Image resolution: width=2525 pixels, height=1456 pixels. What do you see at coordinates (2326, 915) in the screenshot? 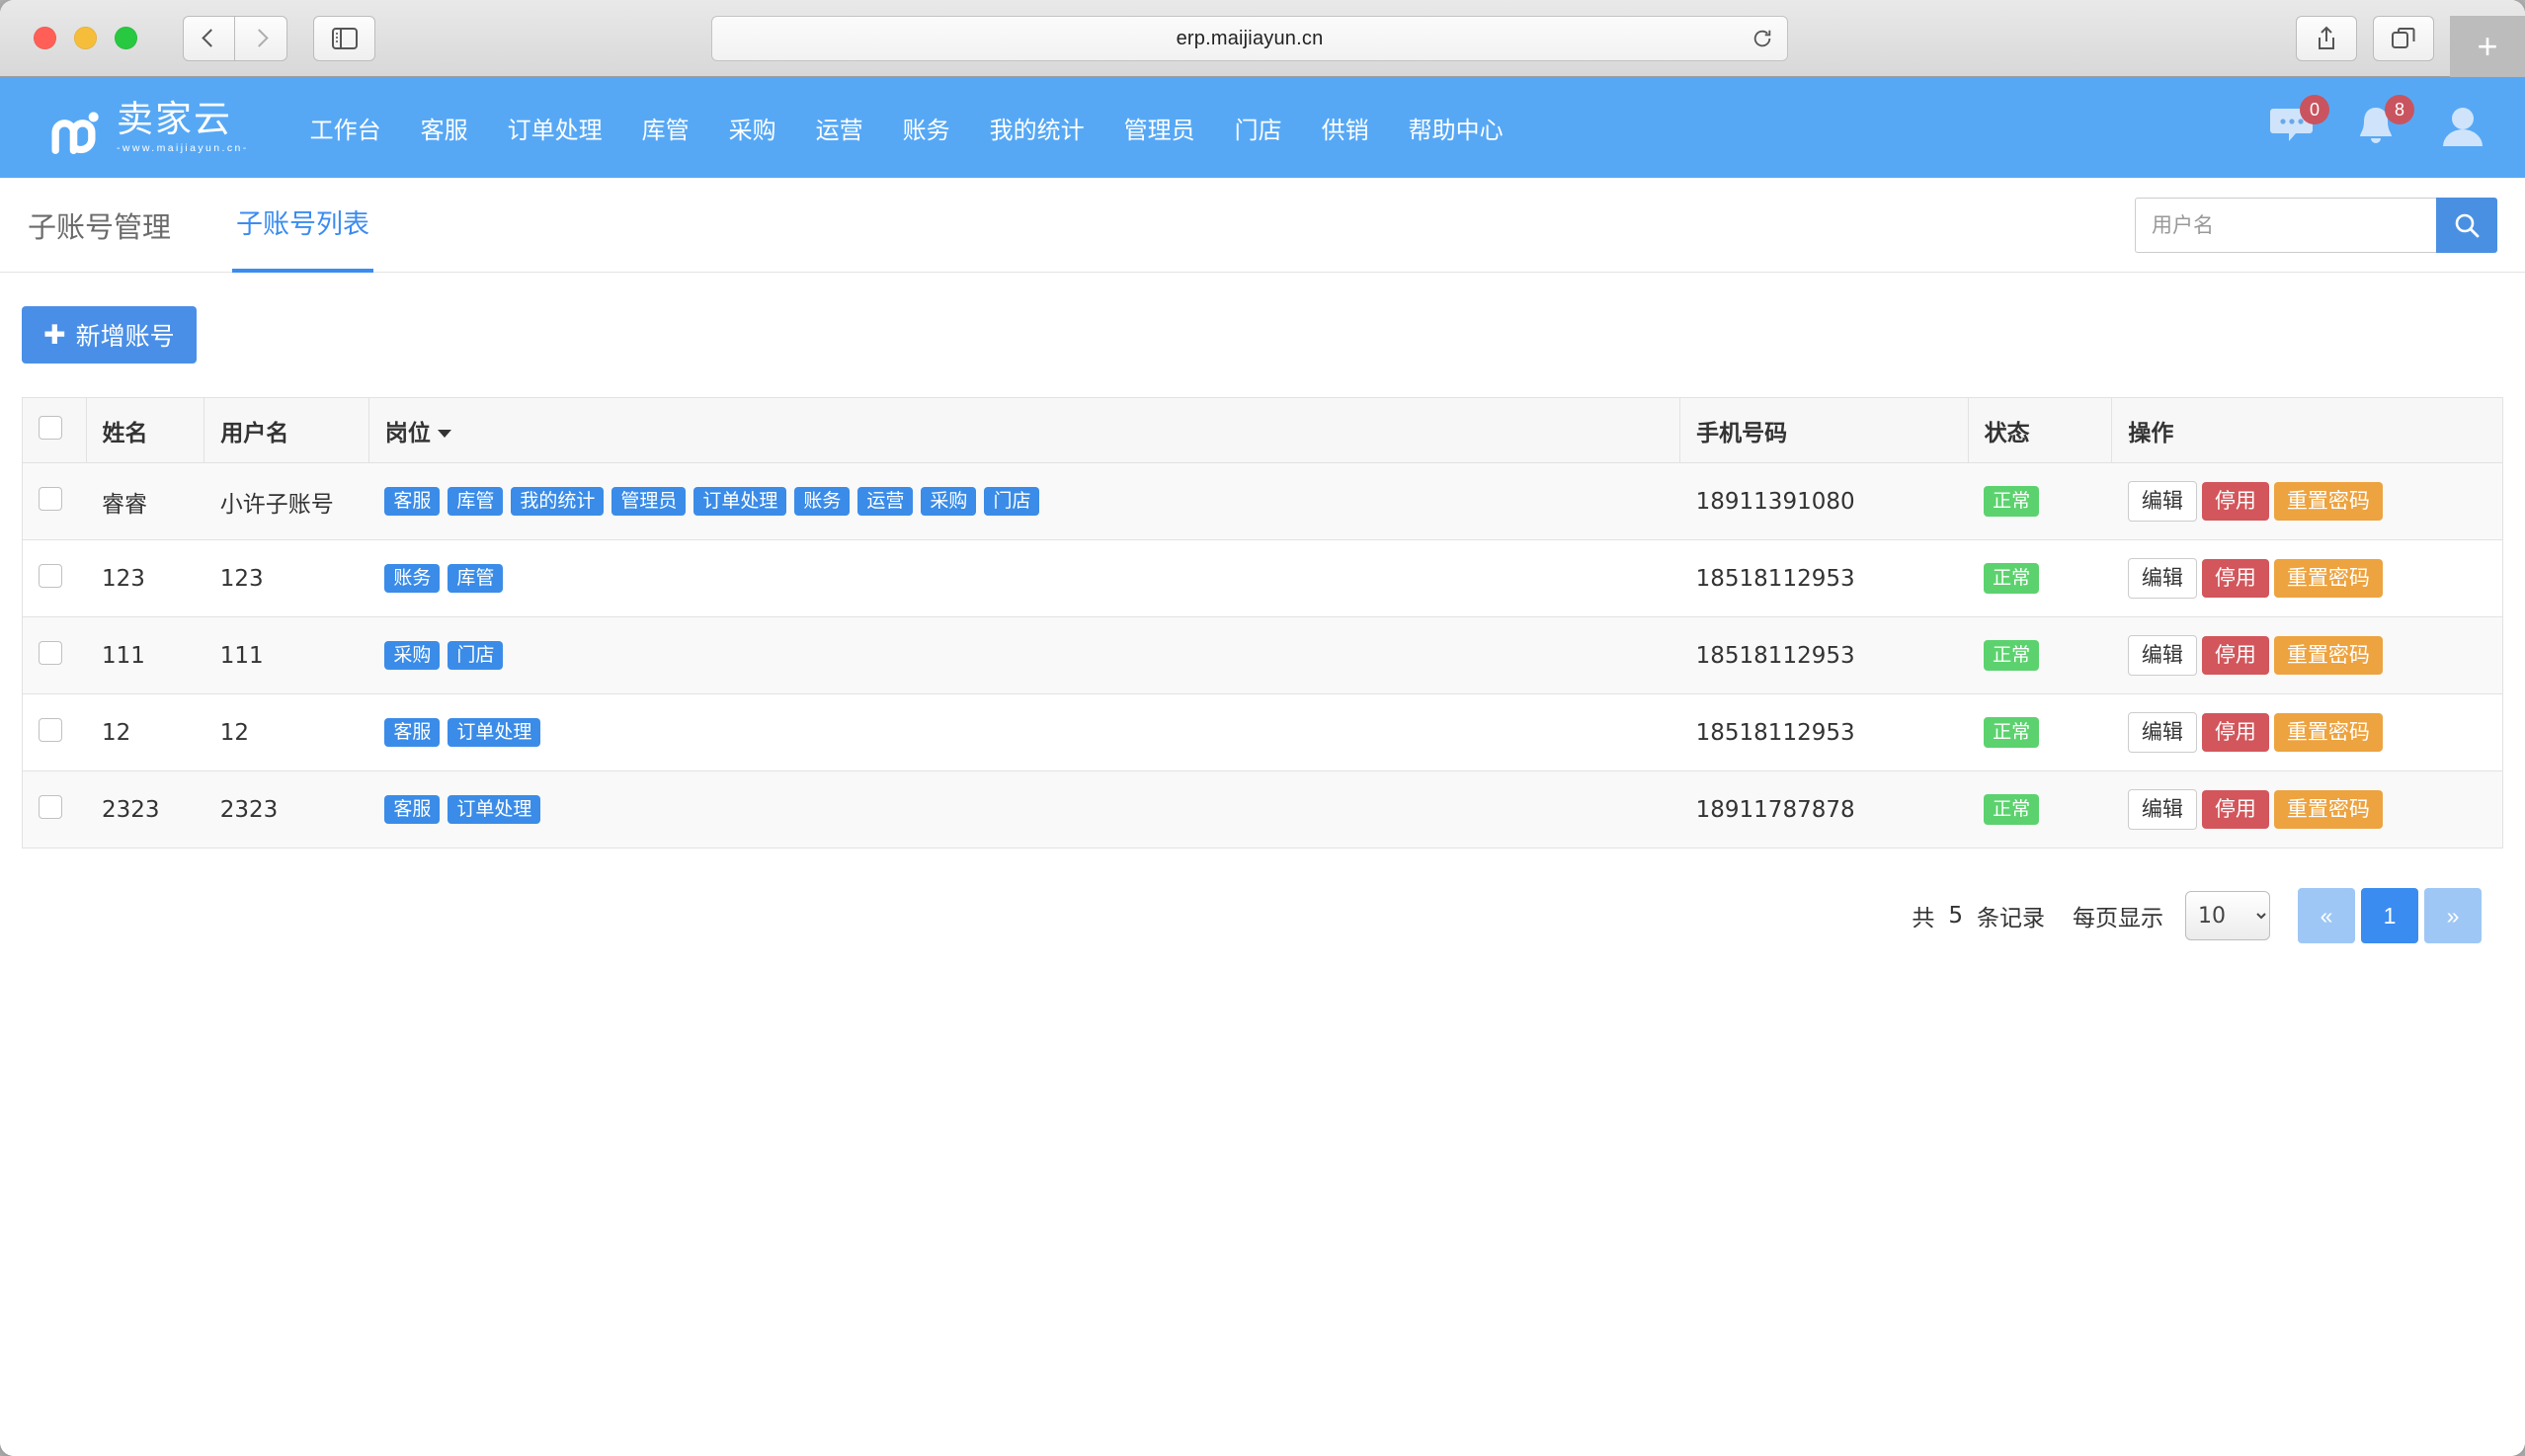
I see `prev-page-button: «` at bounding box center [2326, 915].